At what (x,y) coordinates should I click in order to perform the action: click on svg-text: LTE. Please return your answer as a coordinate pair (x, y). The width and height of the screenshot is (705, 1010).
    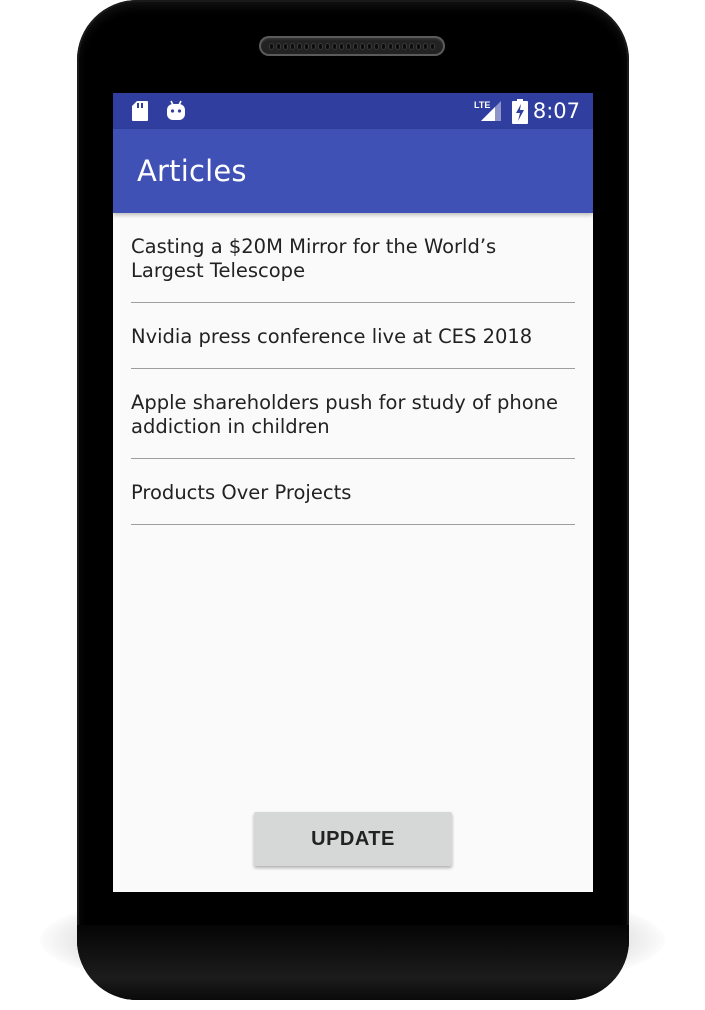
    Looking at the image, I should click on (482, 105).